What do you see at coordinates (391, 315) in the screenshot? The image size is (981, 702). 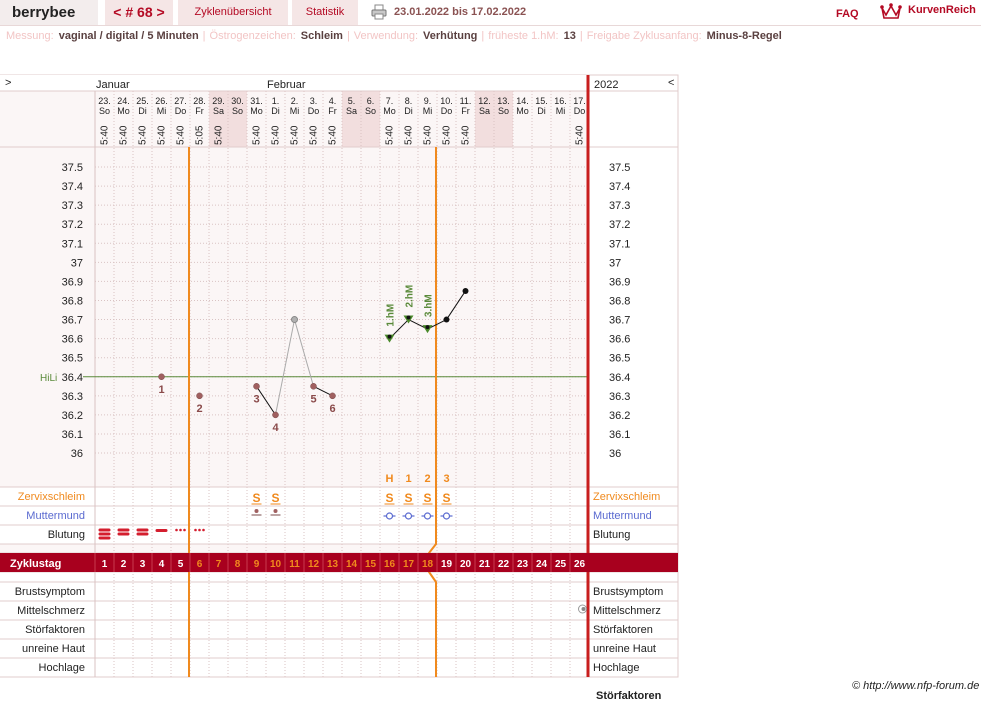 I see `higher-measurement-label: 1.hM` at bounding box center [391, 315].